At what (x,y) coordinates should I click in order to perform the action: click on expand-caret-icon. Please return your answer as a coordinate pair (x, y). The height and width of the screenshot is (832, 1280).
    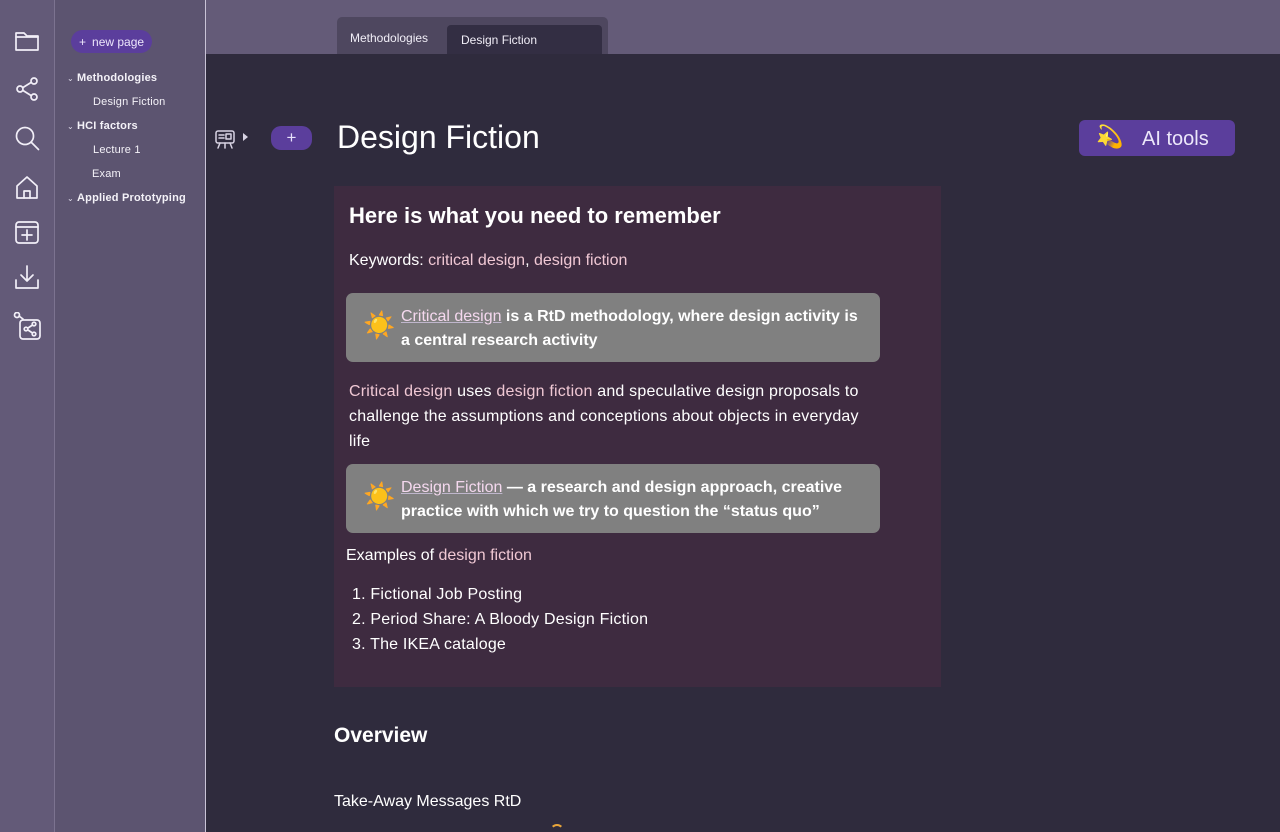
    Looking at the image, I should click on (245, 137).